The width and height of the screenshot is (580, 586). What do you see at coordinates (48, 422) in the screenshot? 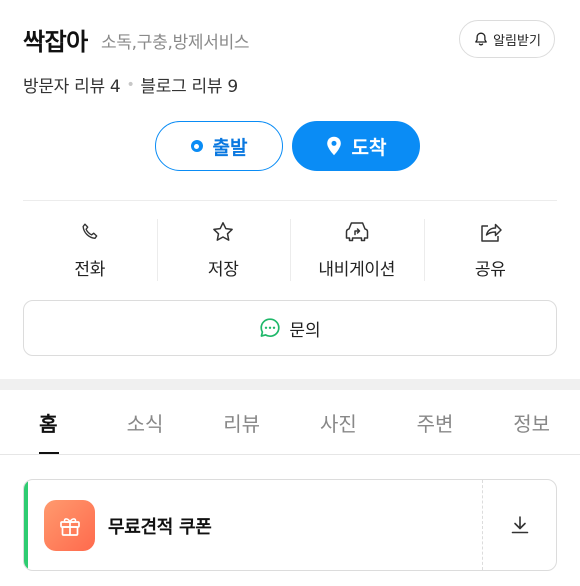
I see `tab-home: 홈` at bounding box center [48, 422].